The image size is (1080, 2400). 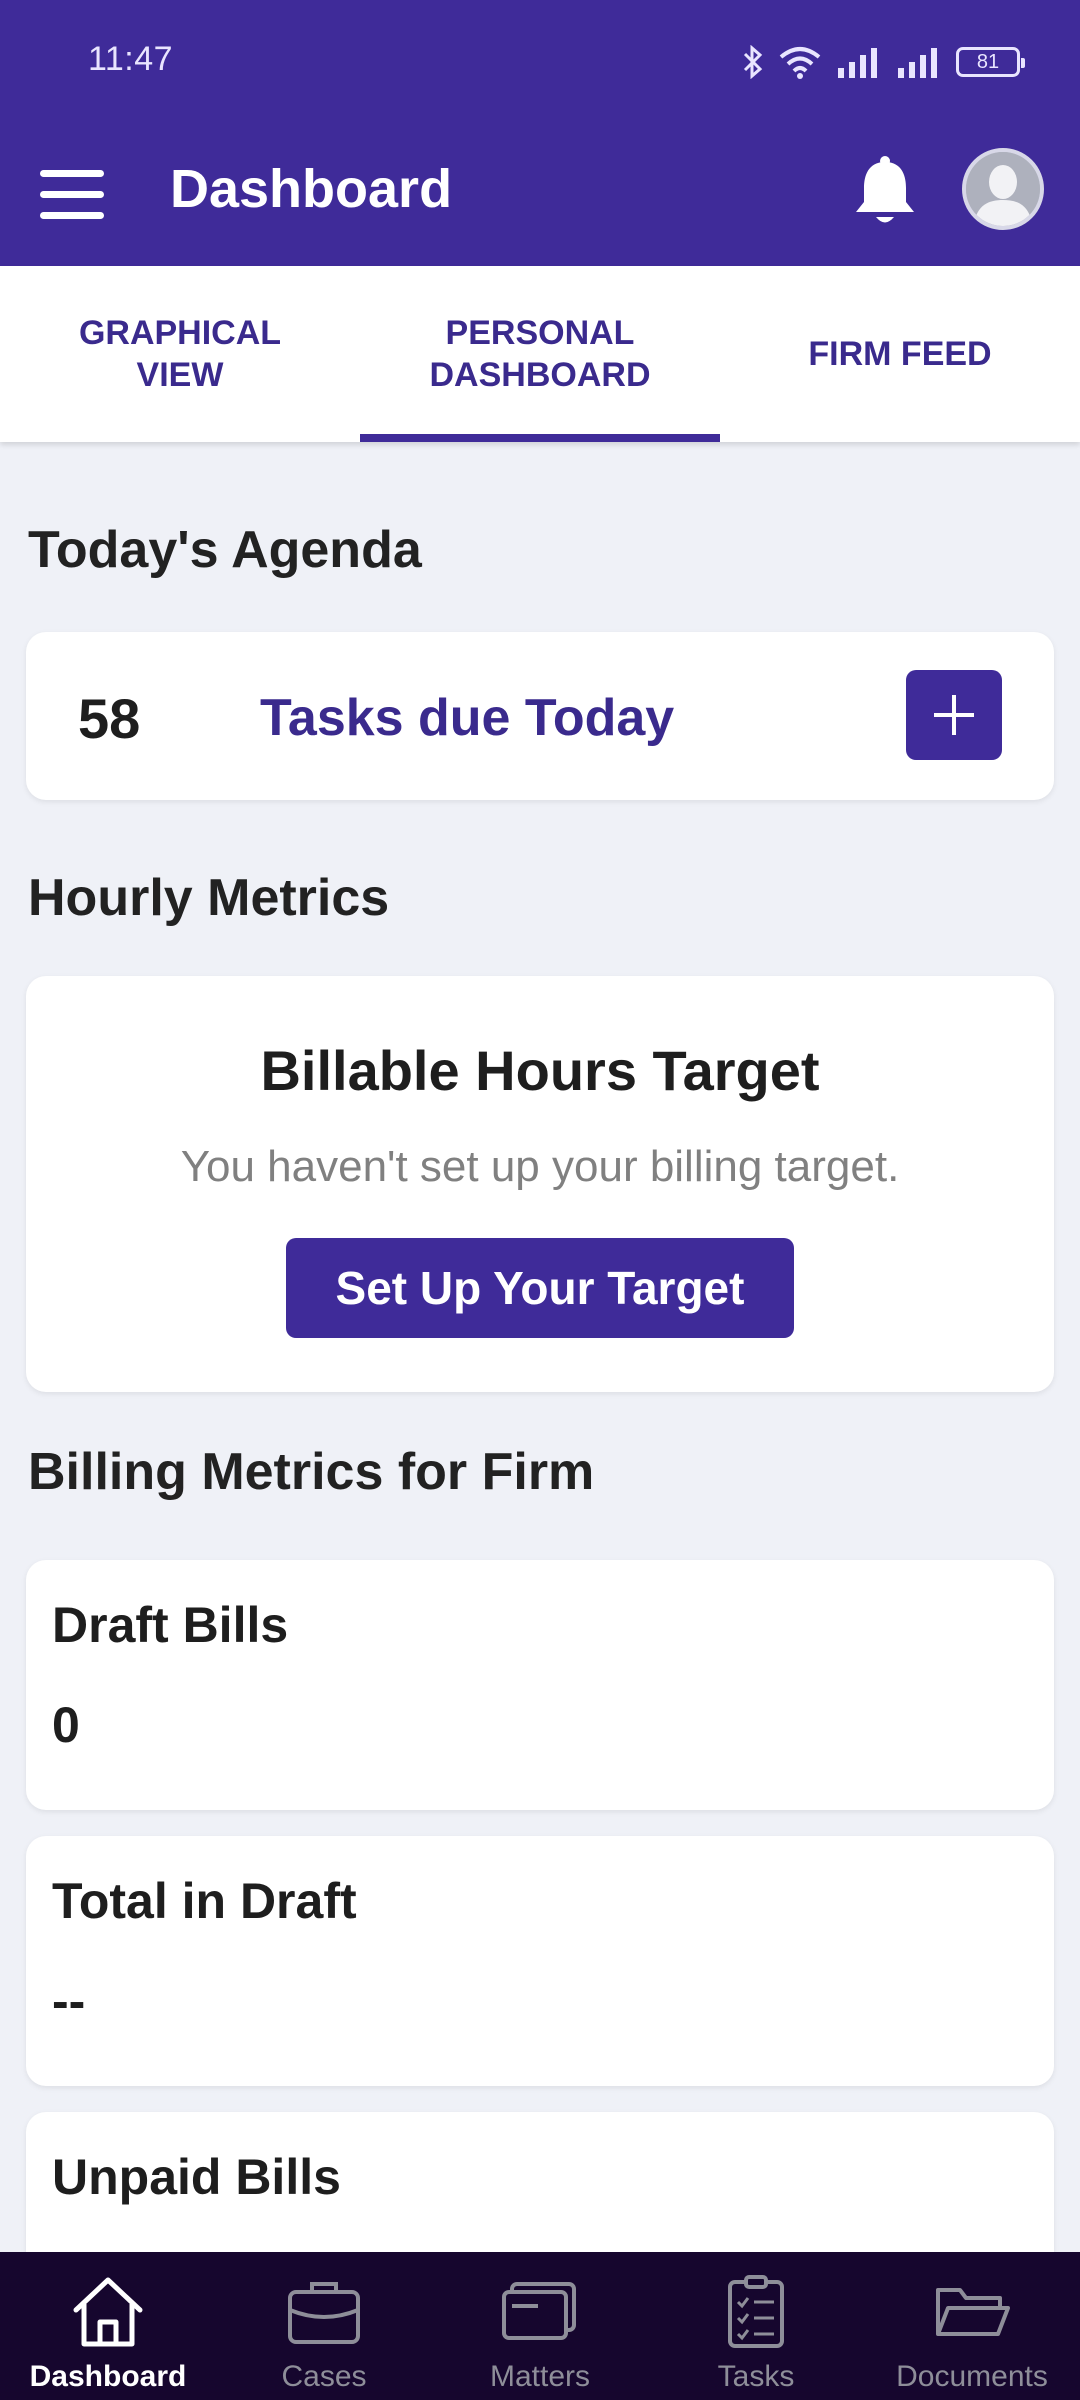 What do you see at coordinates (204, 1901) in the screenshot?
I see `metric-label: Total in Draft` at bounding box center [204, 1901].